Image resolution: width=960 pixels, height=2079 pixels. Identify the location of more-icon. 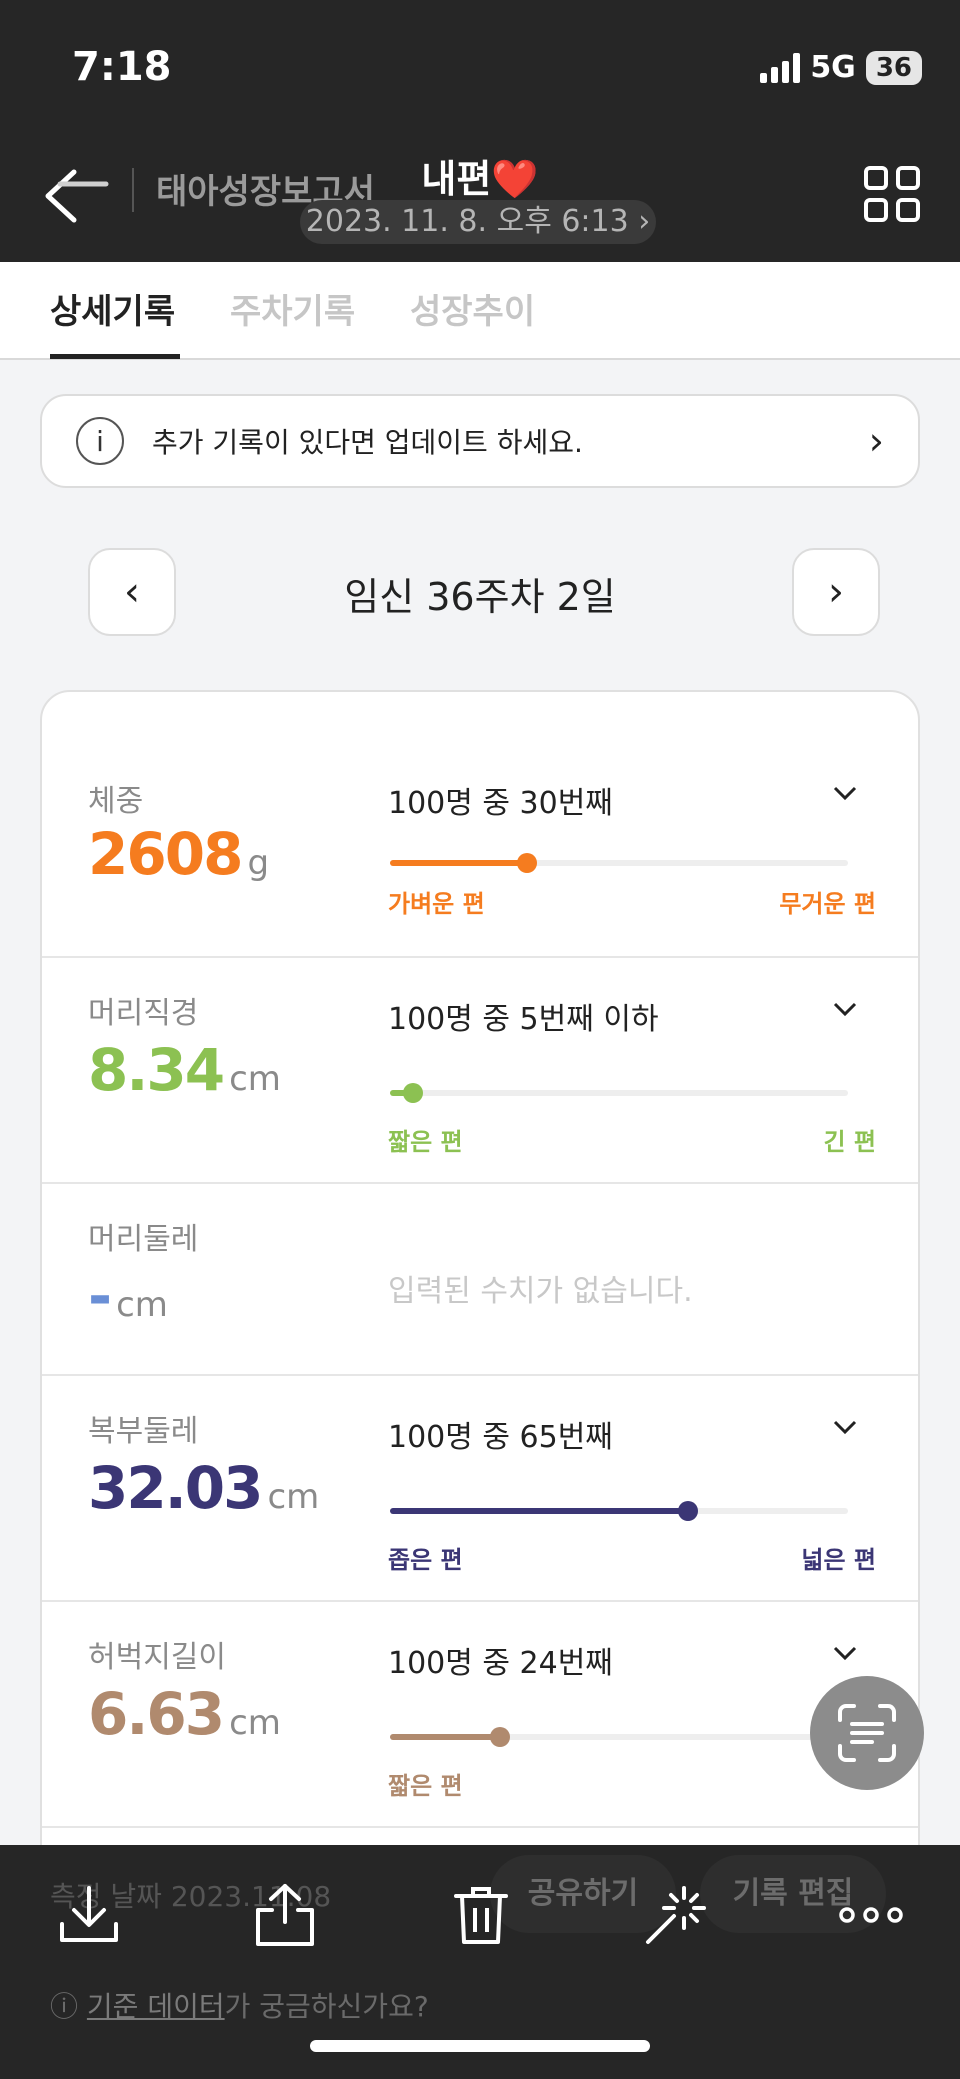
(871, 1915).